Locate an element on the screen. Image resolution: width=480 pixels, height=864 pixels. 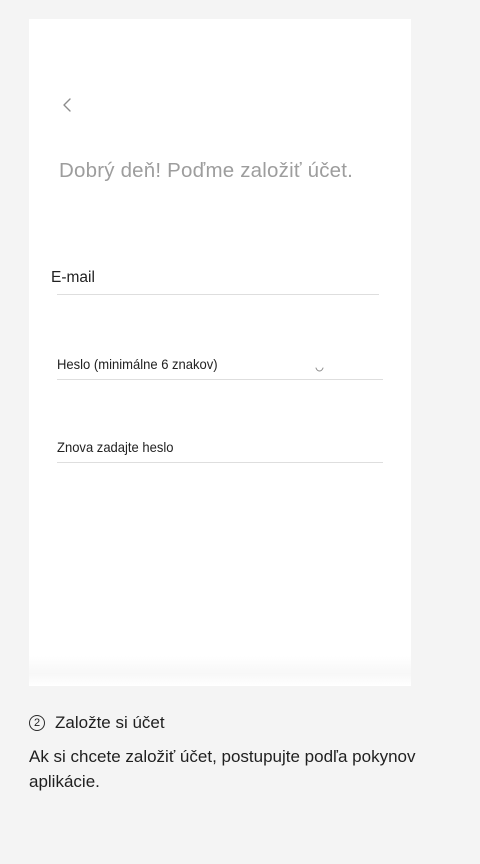
password-field: Heslo (minimálne 6 znakov) is located at coordinates (220, 364).